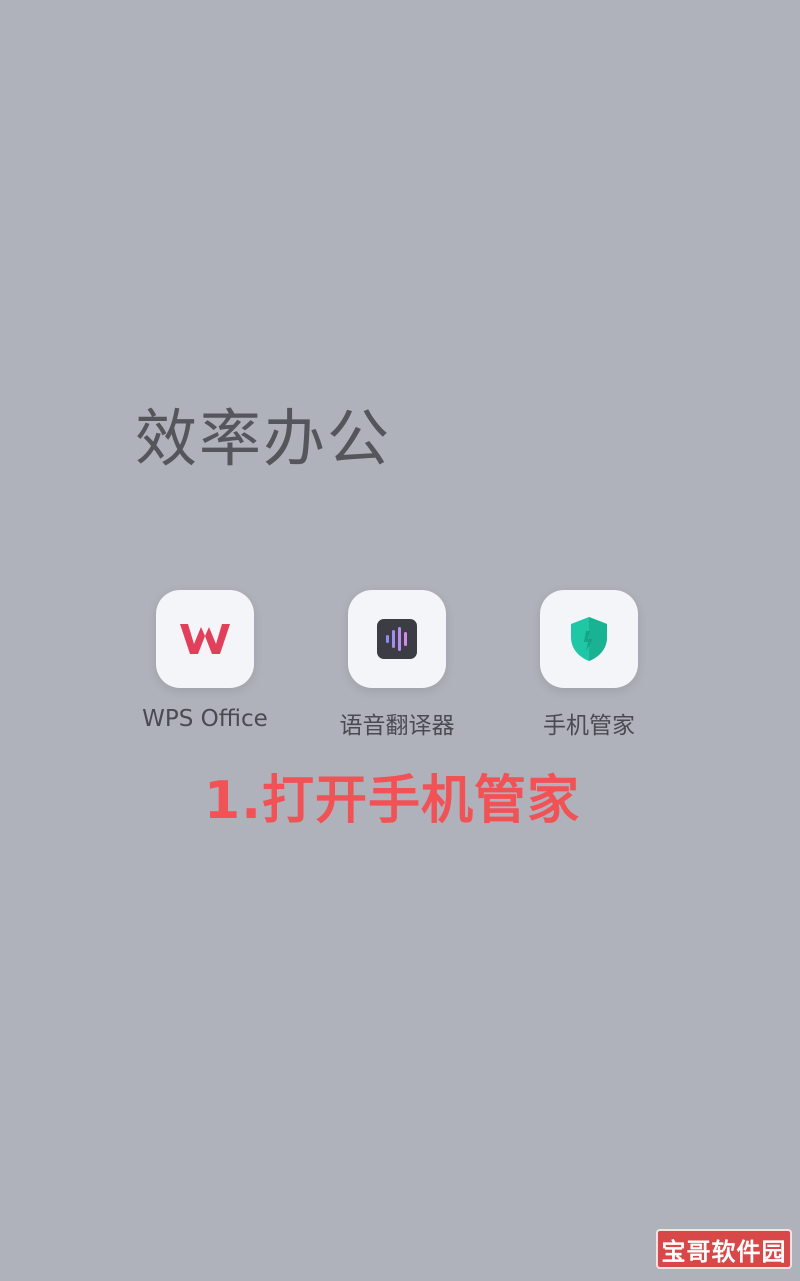  What do you see at coordinates (724, 1249) in the screenshot?
I see `watermark-logo: 宝哥软件园` at bounding box center [724, 1249].